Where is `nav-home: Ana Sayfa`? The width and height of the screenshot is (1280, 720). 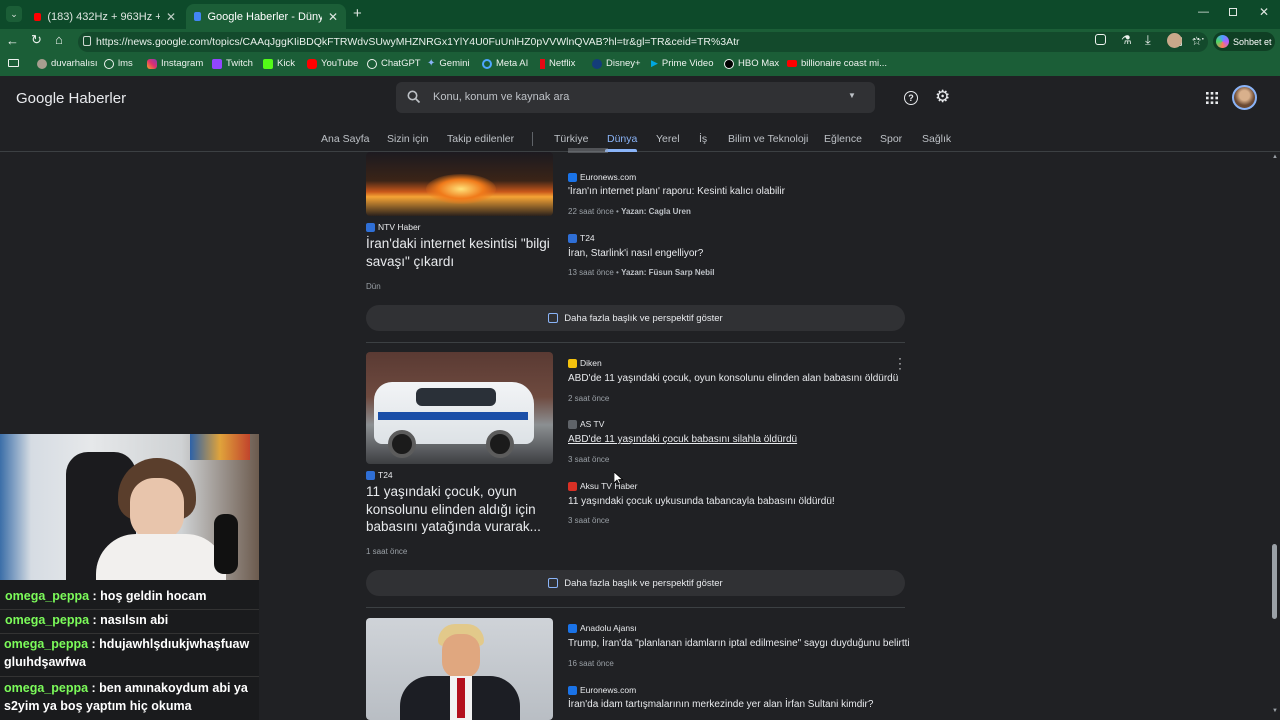
nav-home: Ana Sayfa is located at coordinates (345, 139).